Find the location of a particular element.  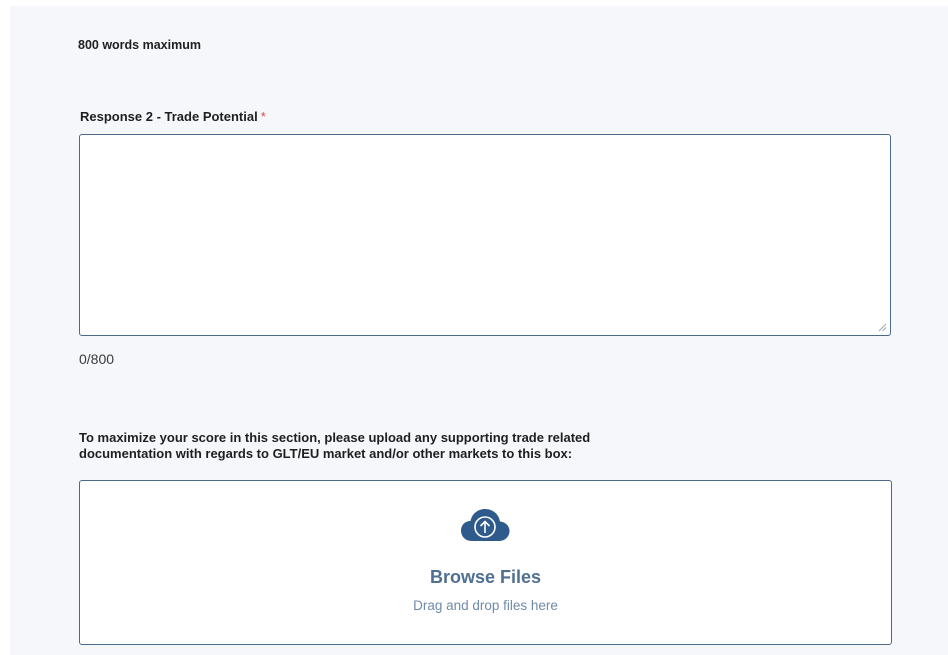

top-strip is located at coordinates (479, 3).